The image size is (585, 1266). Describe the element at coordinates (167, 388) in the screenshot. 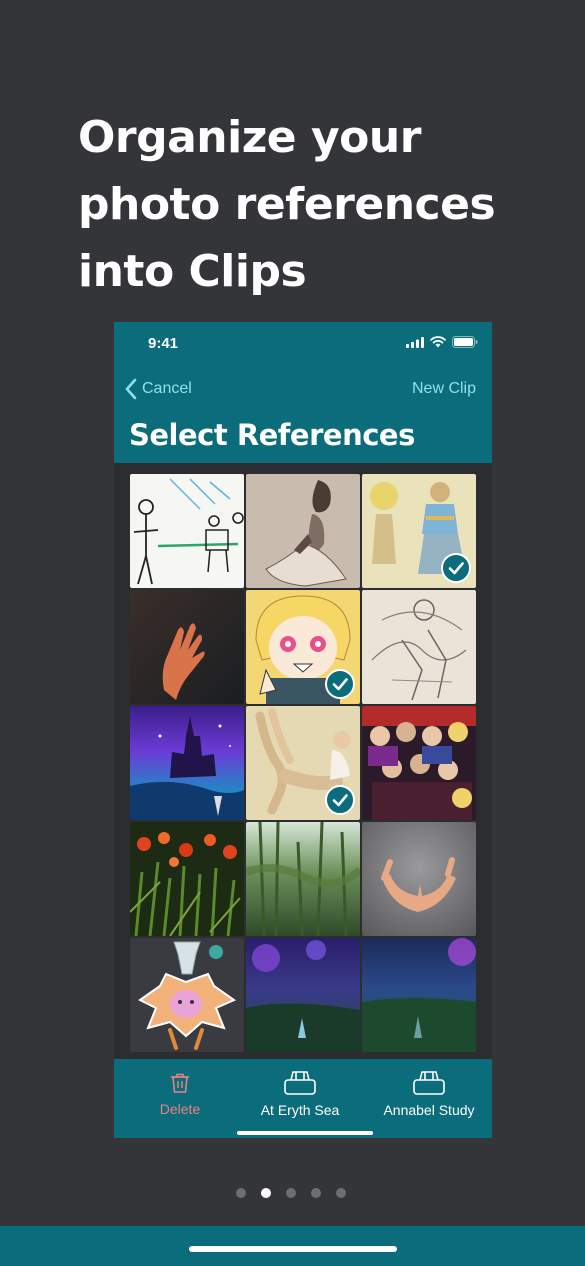

I see `cancel-label: Cancel` at that location.